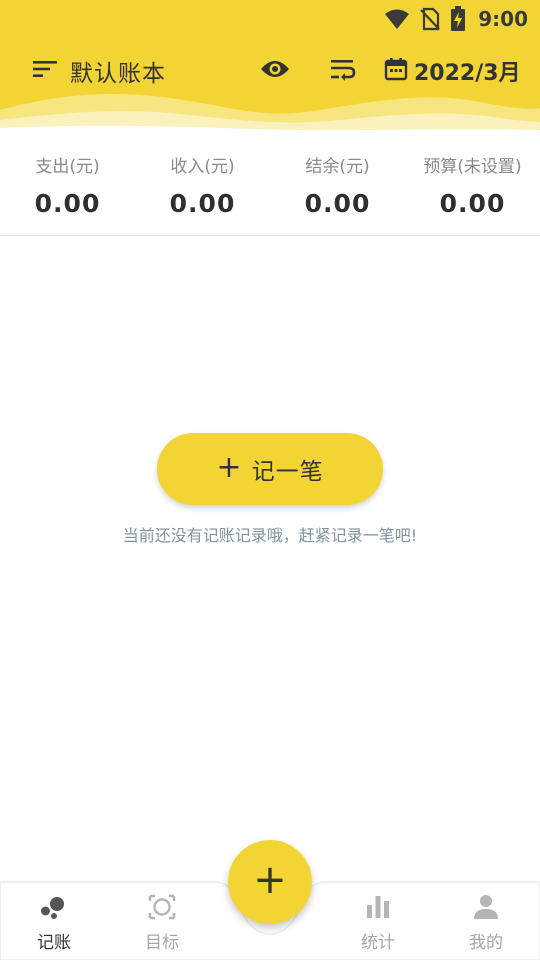 The image size is (540, 960). What do you see at coordinates (378, 943) in the screenshot?
I see `nav-label: 统计` at bounding box center [378, 943].